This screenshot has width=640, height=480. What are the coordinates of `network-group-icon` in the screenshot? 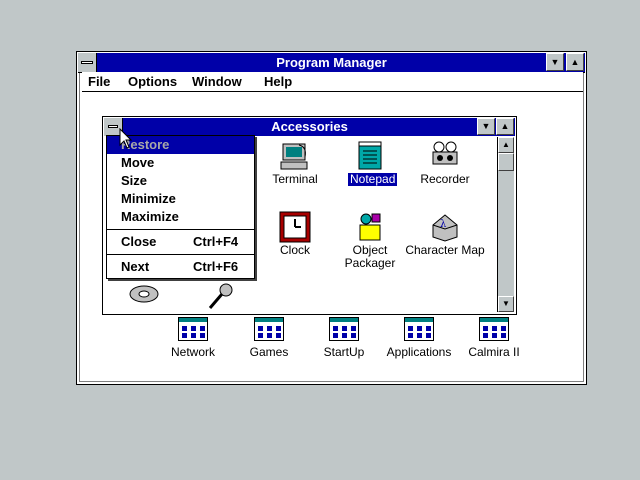 It's located at (193, 329).